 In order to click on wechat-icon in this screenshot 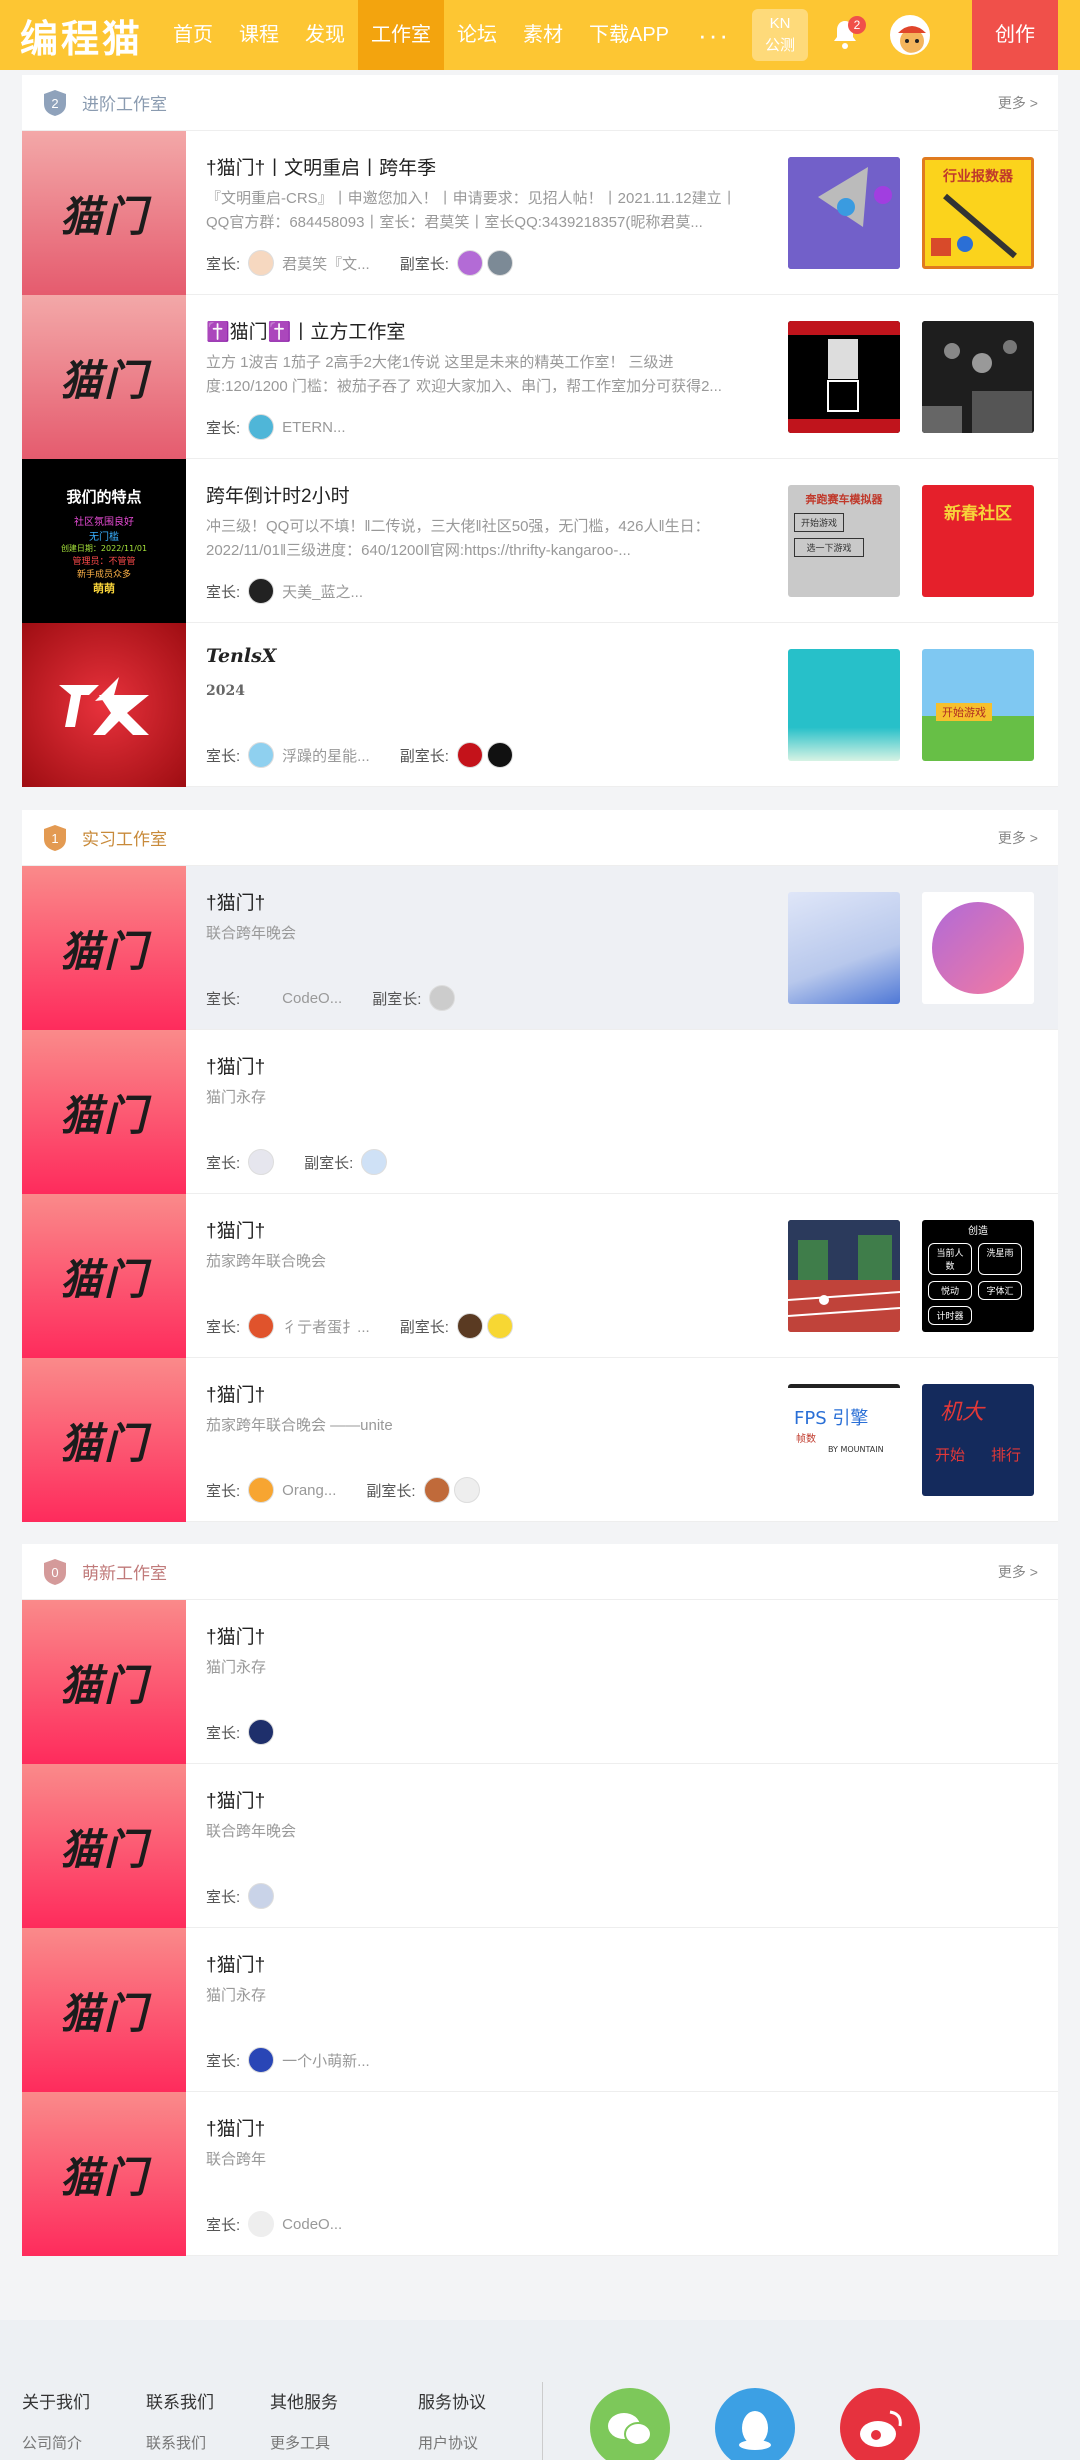, I will do `click(630, 2424)`.